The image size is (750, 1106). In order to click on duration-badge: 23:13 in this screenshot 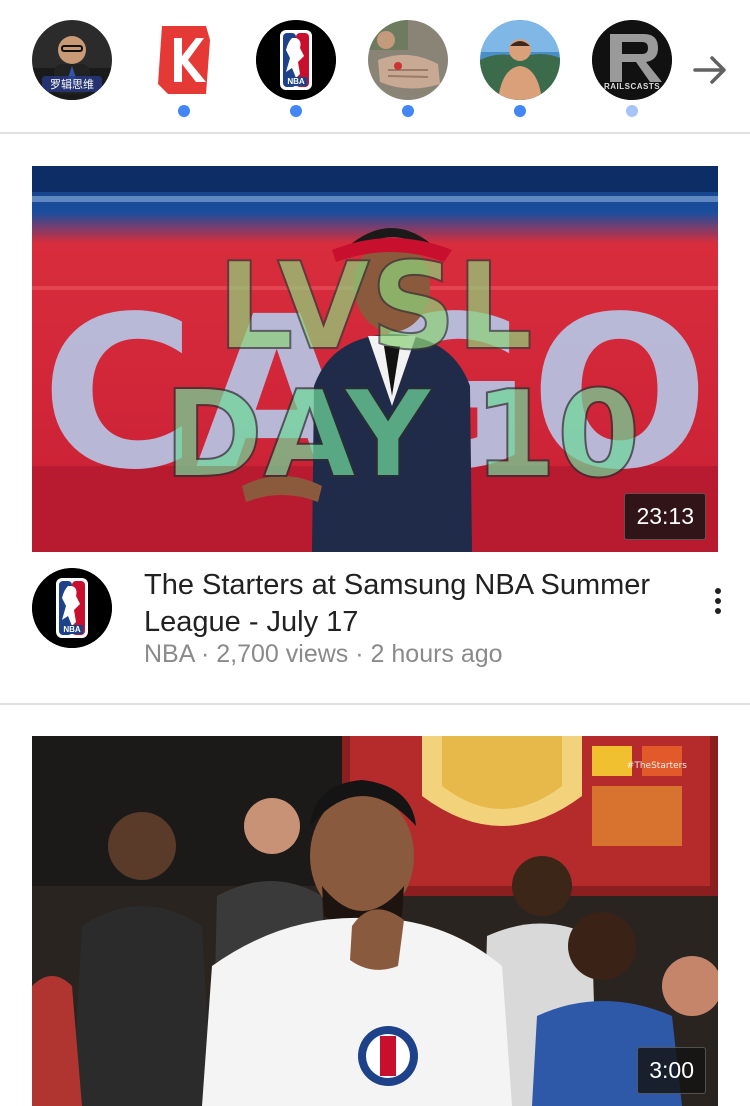, I will do `click(665, 516)`.